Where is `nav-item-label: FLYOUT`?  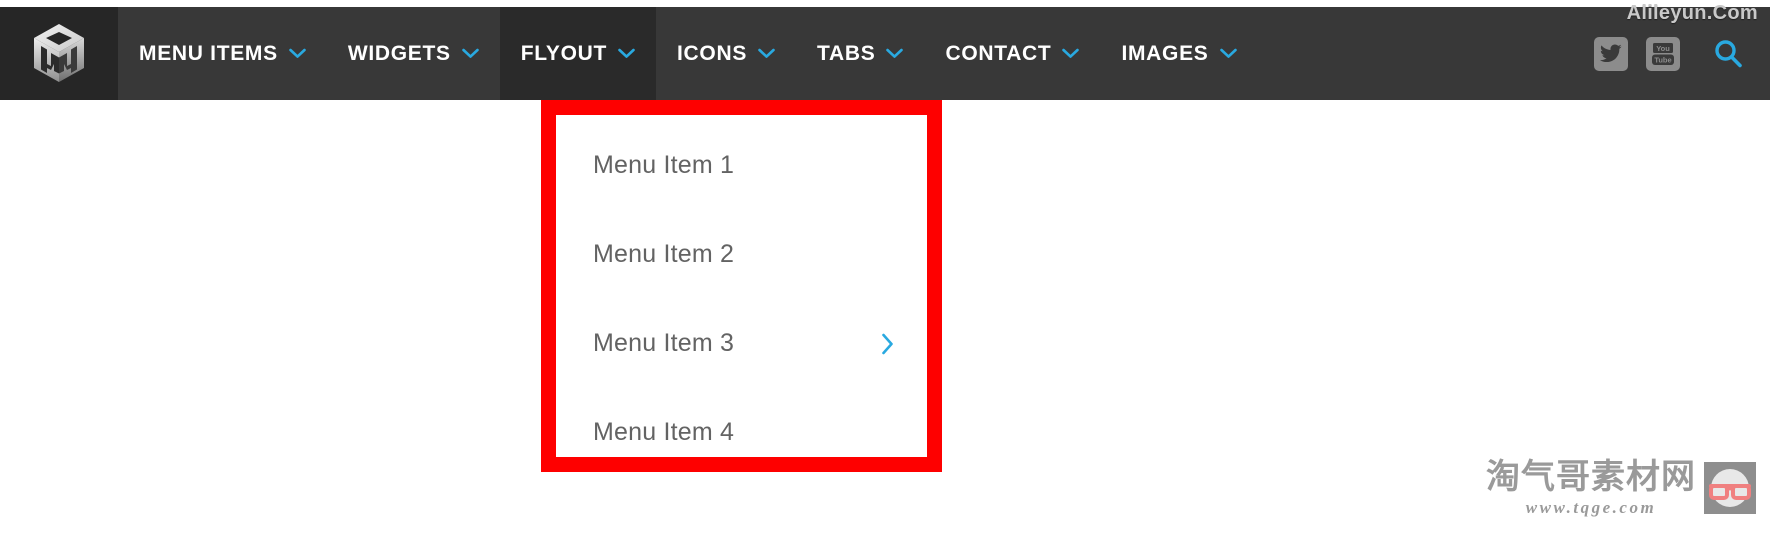
nav-item-label: FLYOUT is located at coordinates (564, 53).